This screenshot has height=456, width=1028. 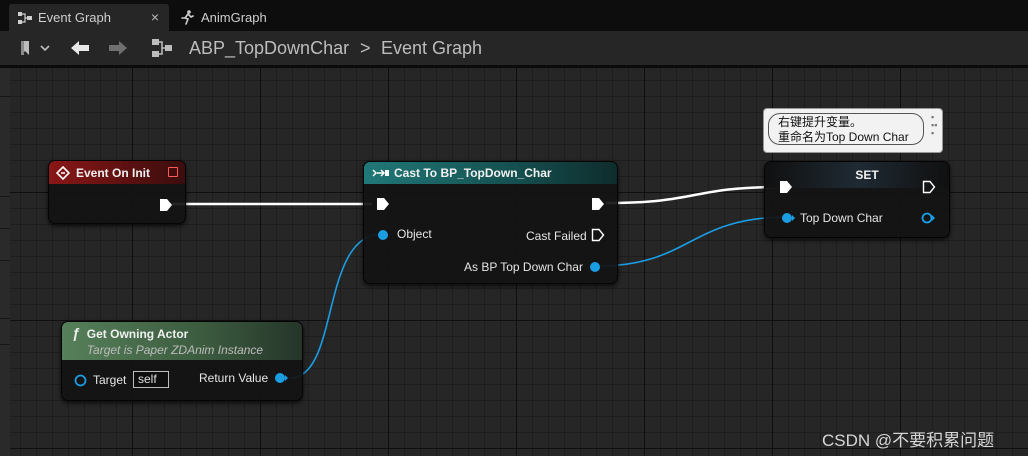 I want to click on cast-arrows-icon, so click(x=380, y=173).